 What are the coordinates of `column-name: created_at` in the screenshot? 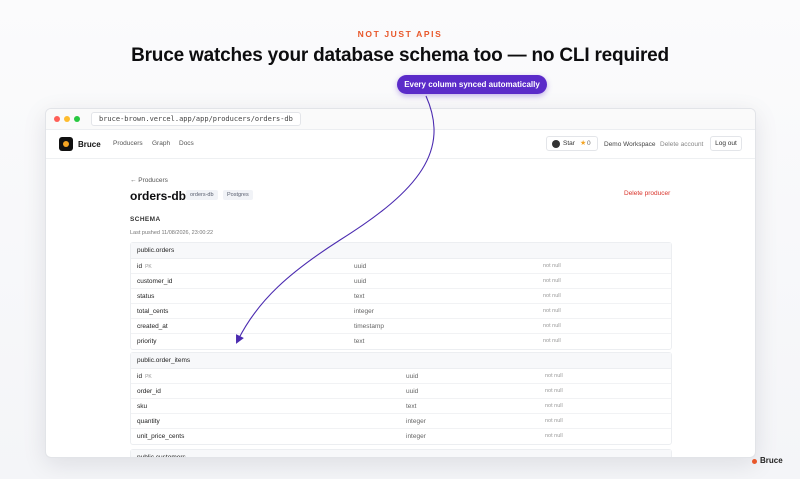 It's located at (152, 326).